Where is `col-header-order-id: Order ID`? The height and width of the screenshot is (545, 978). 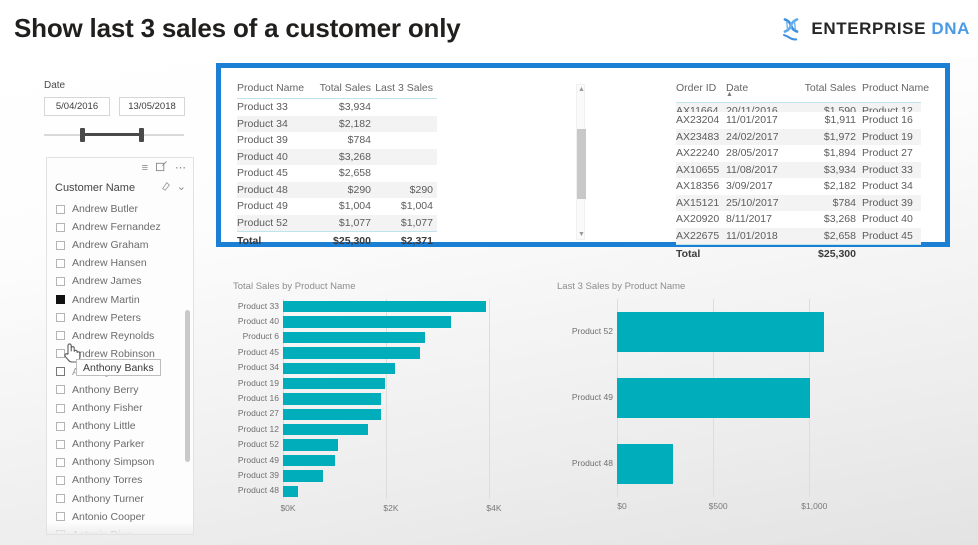
col-header-order-id: Order ID is located at coordinates (701, 90).